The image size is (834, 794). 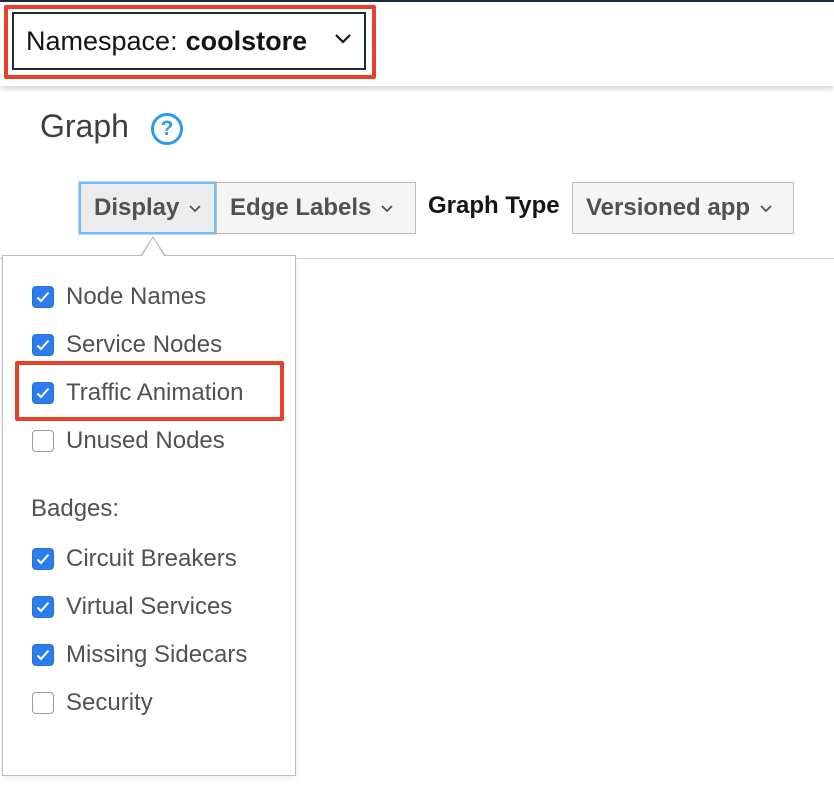 I want to click on checkbox-missing-sidecars, so click(x=43, y=655).